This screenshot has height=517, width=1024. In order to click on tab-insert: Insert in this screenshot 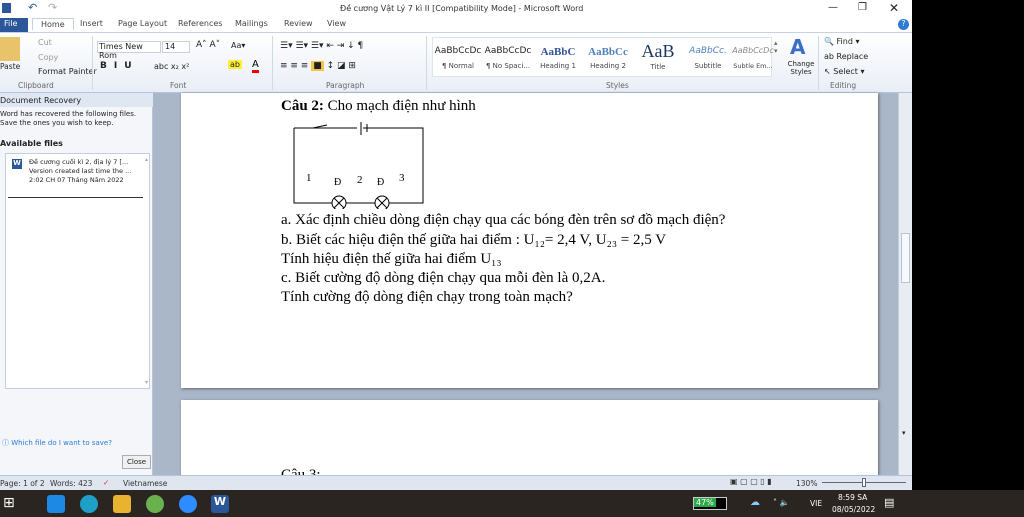, I will do `click(91, 23)`.